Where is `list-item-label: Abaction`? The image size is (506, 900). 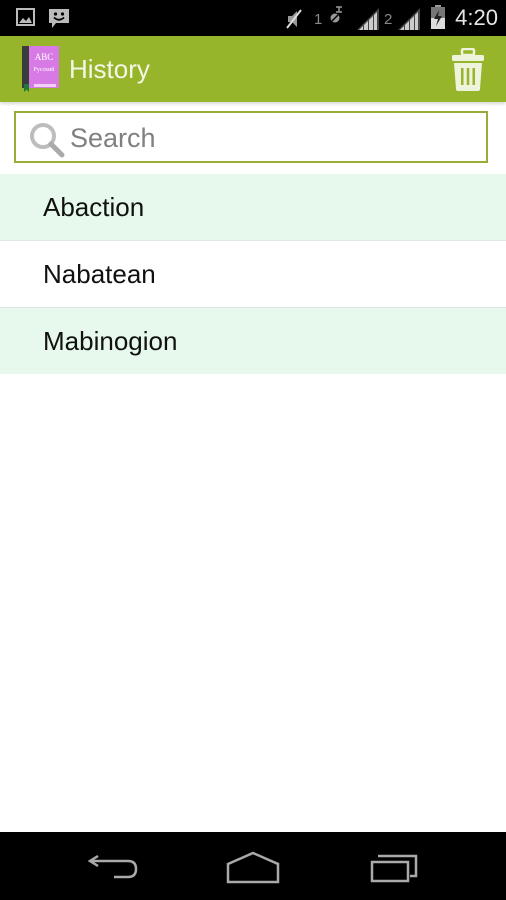 list-item-label: Abaction is located at coordinates (94, 206).